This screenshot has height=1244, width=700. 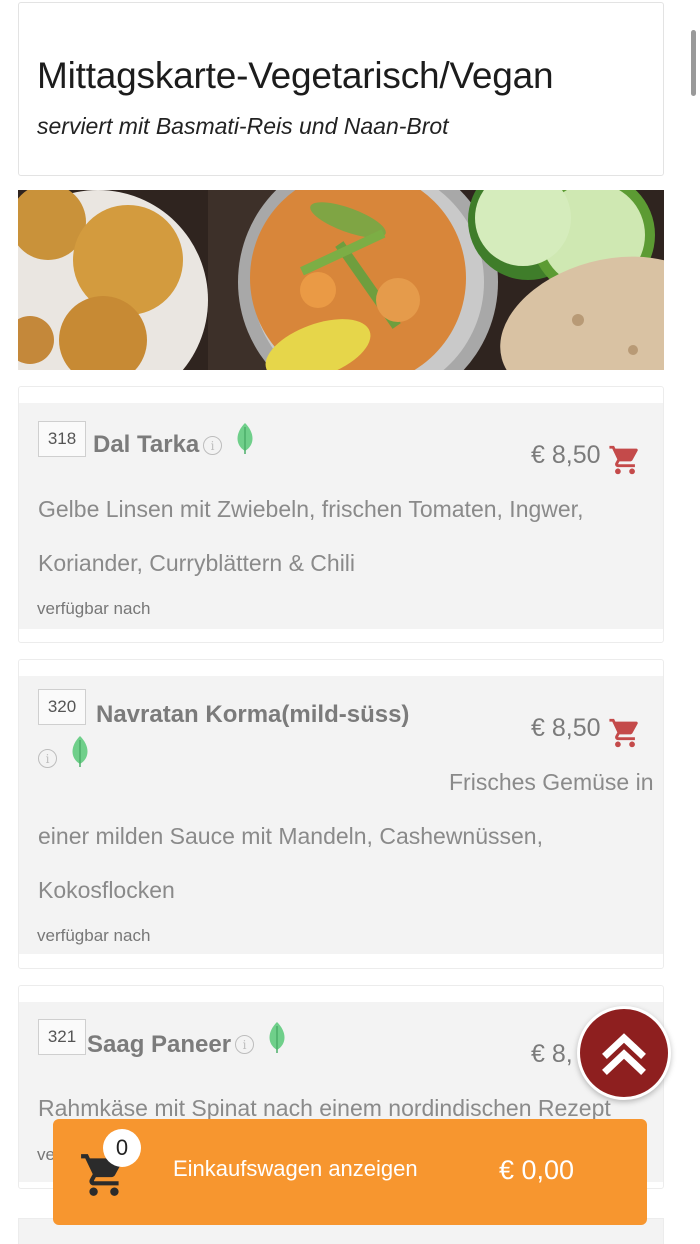 I want to click on item-name: Navratan Korma(mild-süss), so click(x=252, y=715).